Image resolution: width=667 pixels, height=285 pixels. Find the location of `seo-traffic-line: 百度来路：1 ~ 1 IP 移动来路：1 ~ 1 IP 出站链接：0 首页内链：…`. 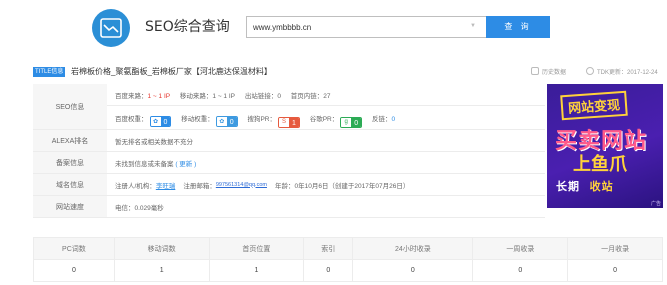

seo-traffic-line: 百度来路：1 ~ 1 IP 移动来路：1 ~ 1 IP 出站链接：0 首页内链：… is located at coordinates (222, 95).